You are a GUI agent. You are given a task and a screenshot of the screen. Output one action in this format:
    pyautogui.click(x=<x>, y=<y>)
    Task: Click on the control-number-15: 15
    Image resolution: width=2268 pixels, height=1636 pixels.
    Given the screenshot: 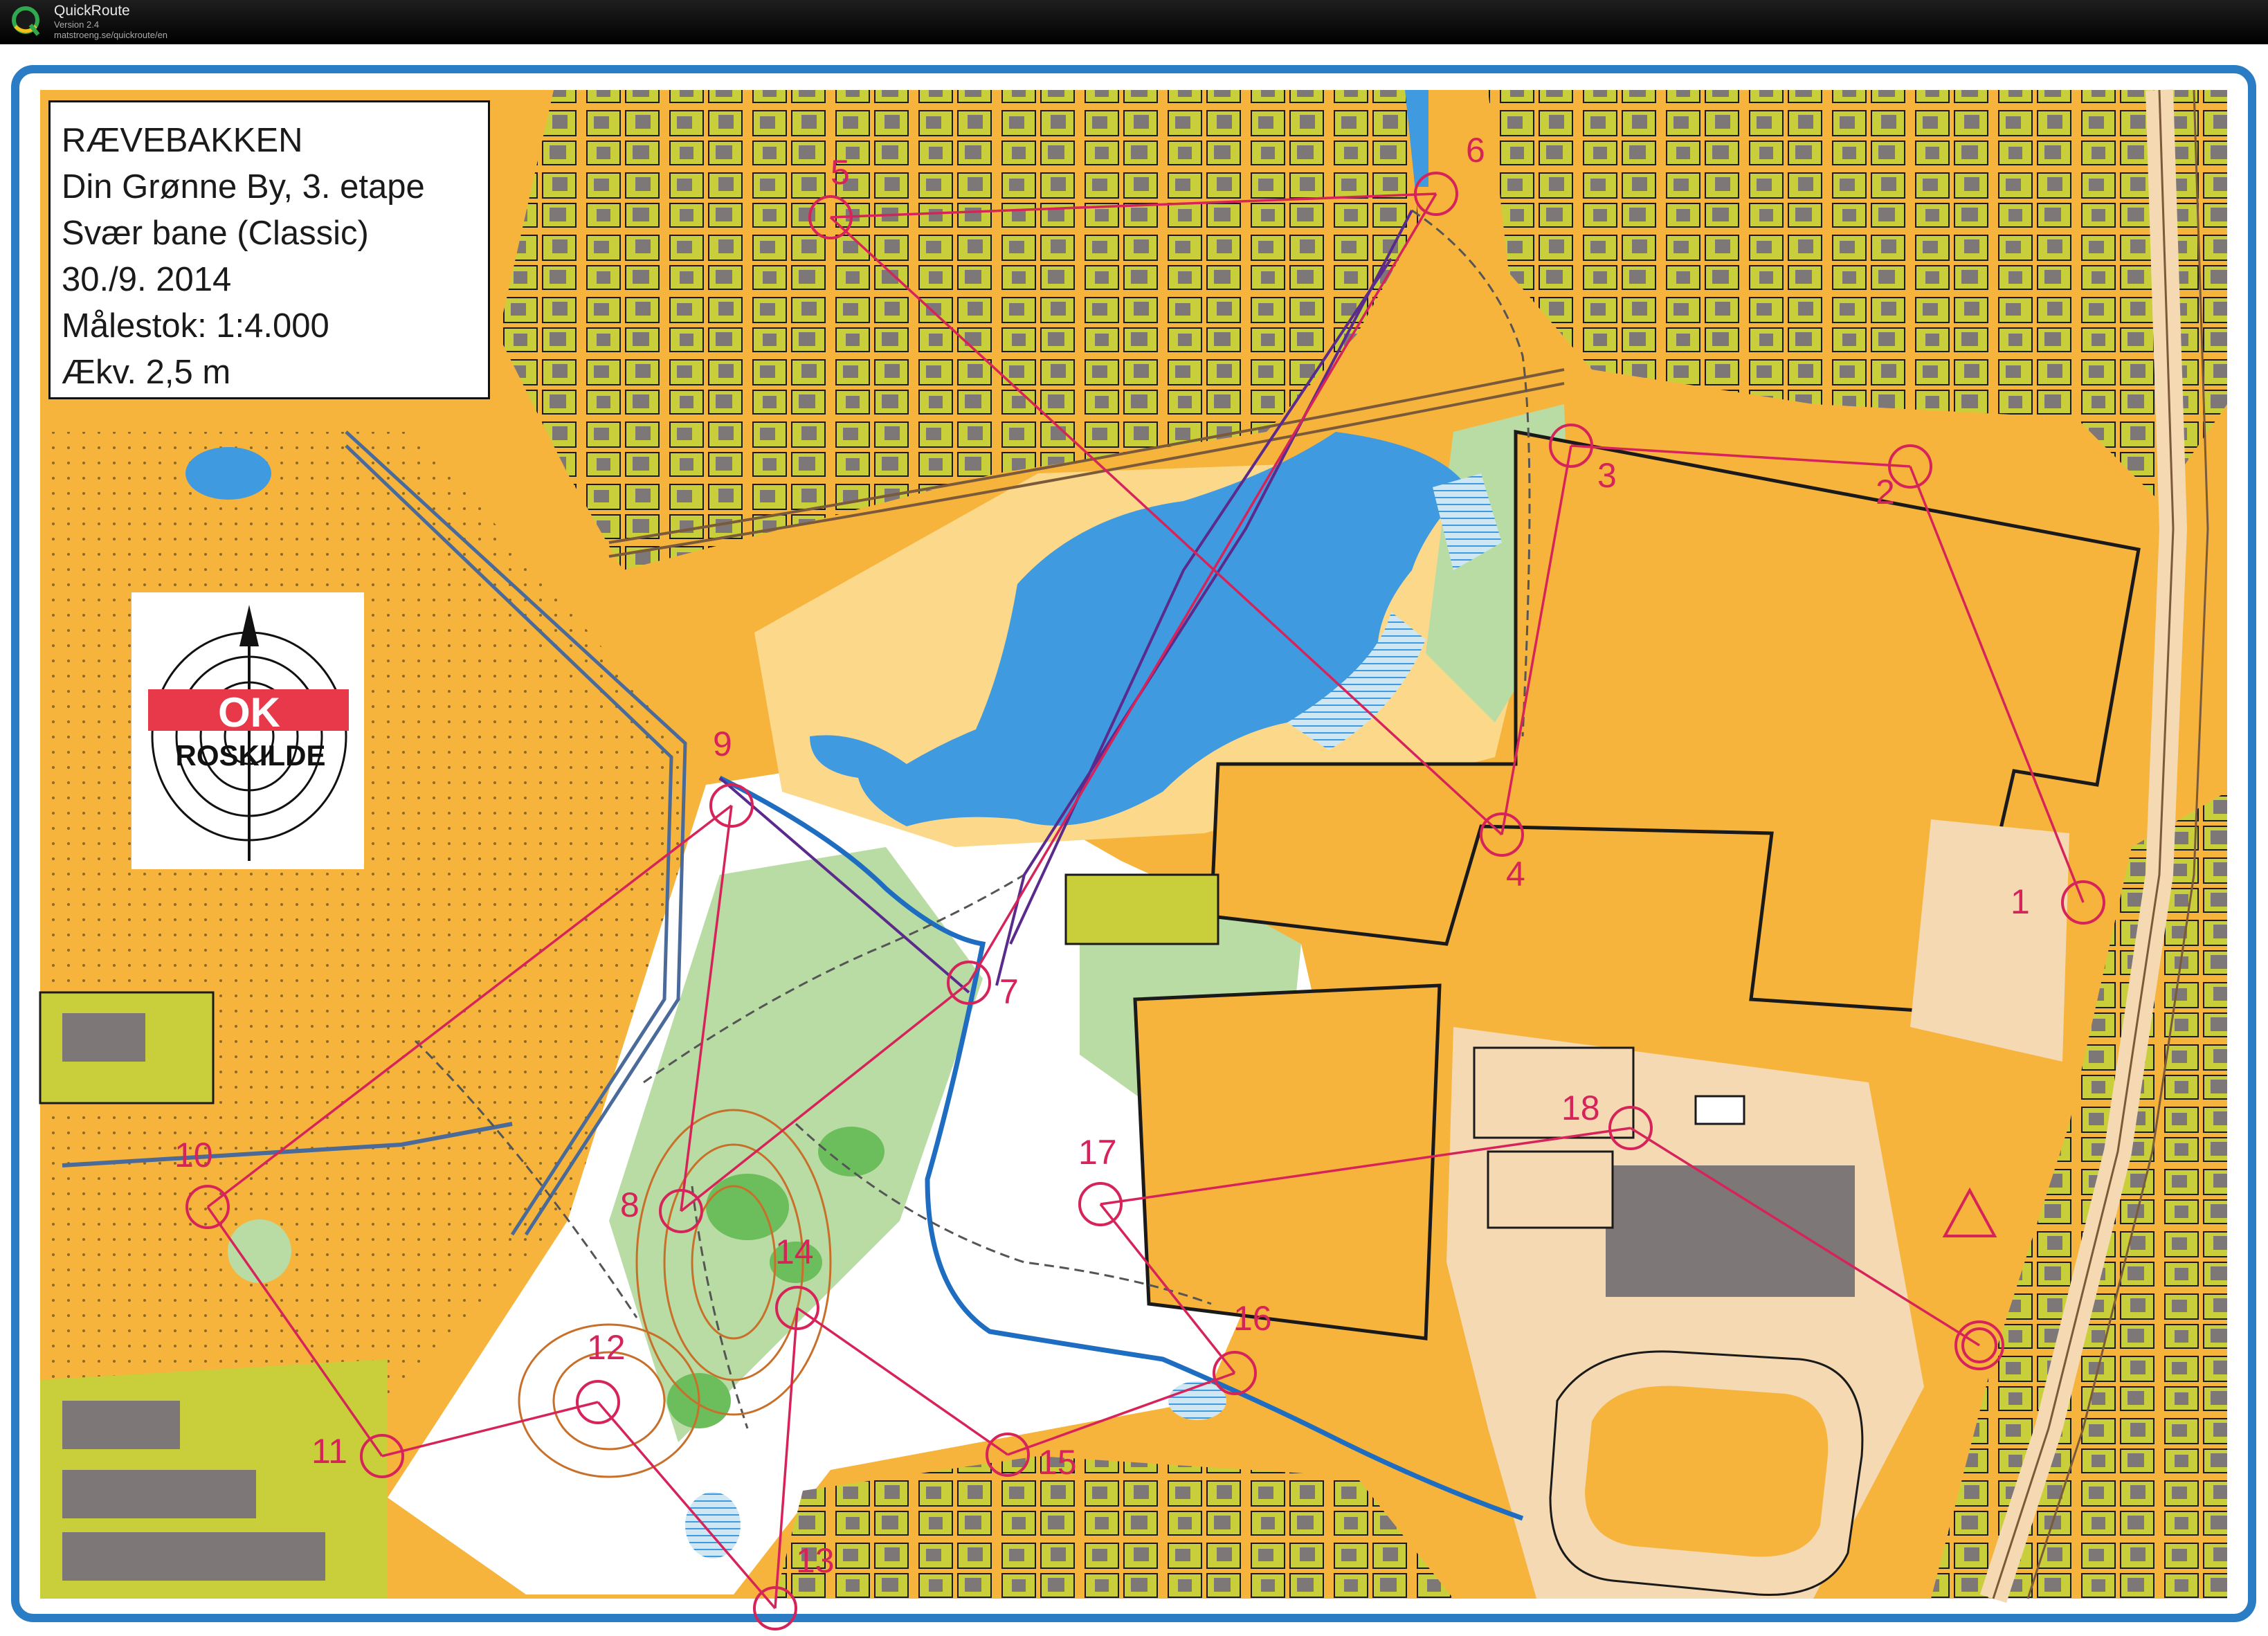 What is the action you would take?
    pyautogui.click(x=1057, y=1462)
    